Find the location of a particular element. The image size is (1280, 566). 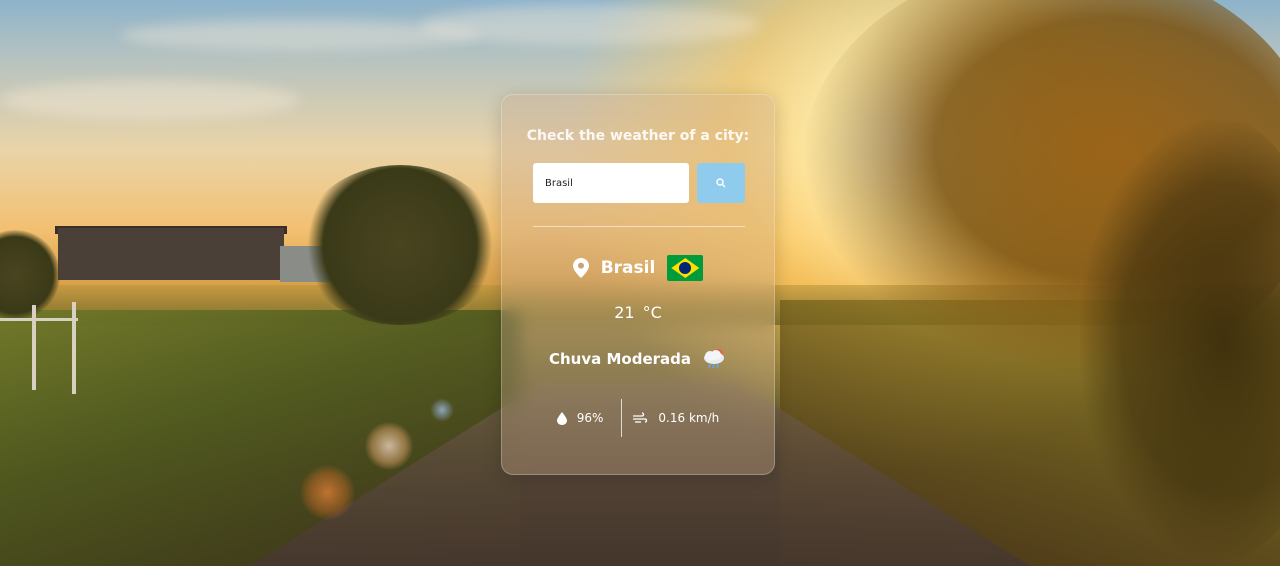

search-button is located at coordinates (721, 183).